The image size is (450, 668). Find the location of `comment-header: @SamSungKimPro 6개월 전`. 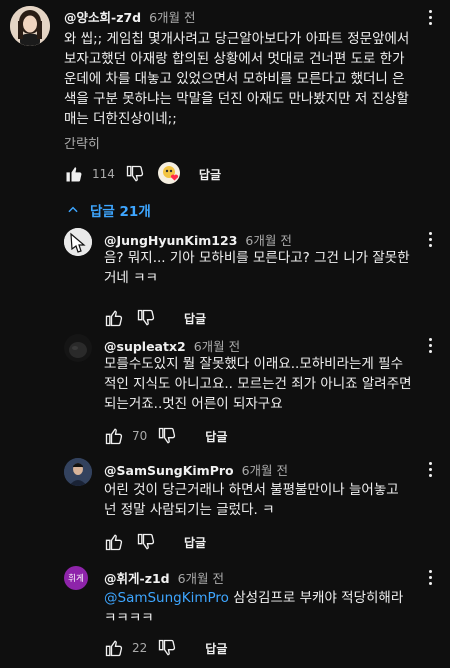

comment-header: @SamSungKimPro 6개월 전 is located at coordinates (196, 469).